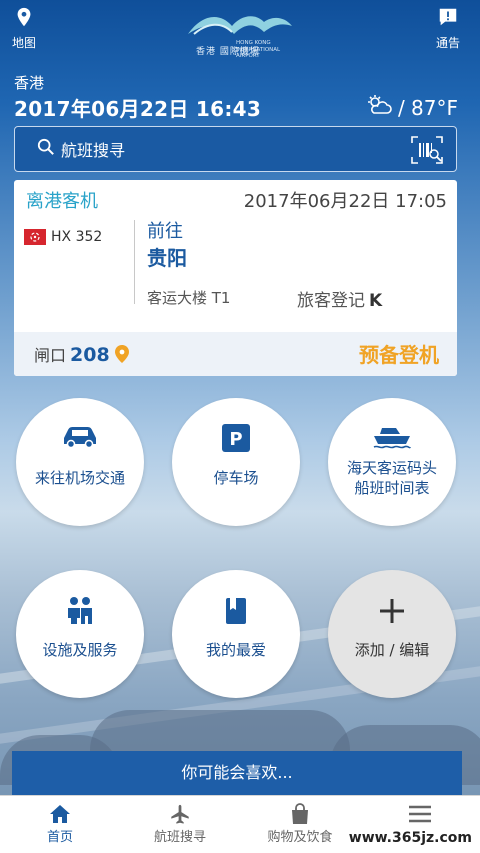 Image resolution: width=480 pixels, height=853 pixels. Describe the element at coordinates (46, 149) in the screenshot. I see `search-icon` at that location.